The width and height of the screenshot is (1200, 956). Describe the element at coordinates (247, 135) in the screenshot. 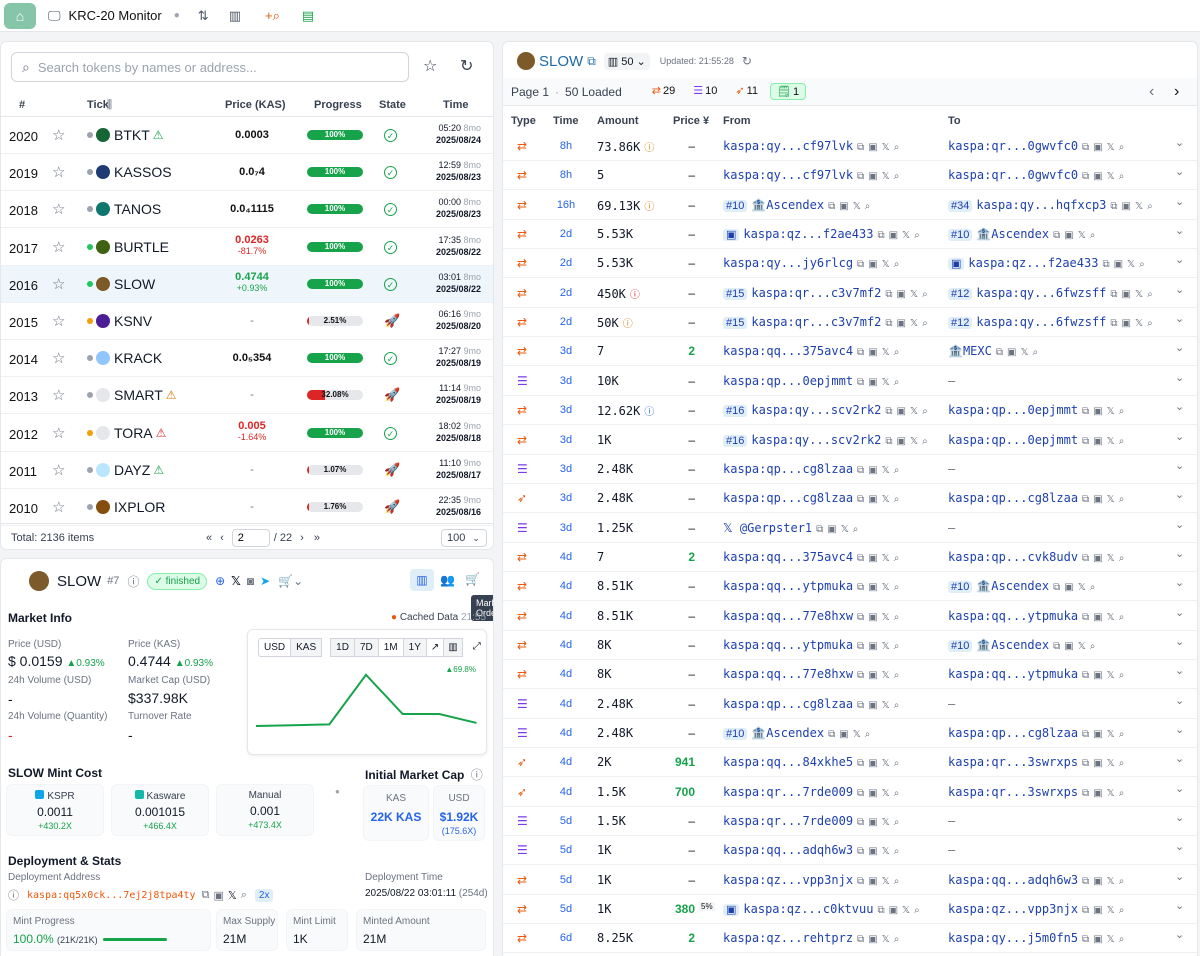

I see `token-row: 2020 ☆ BTKT ⚠ 0.0003 100% ✓ 05:20 8mo 2025/08/24` at that location.